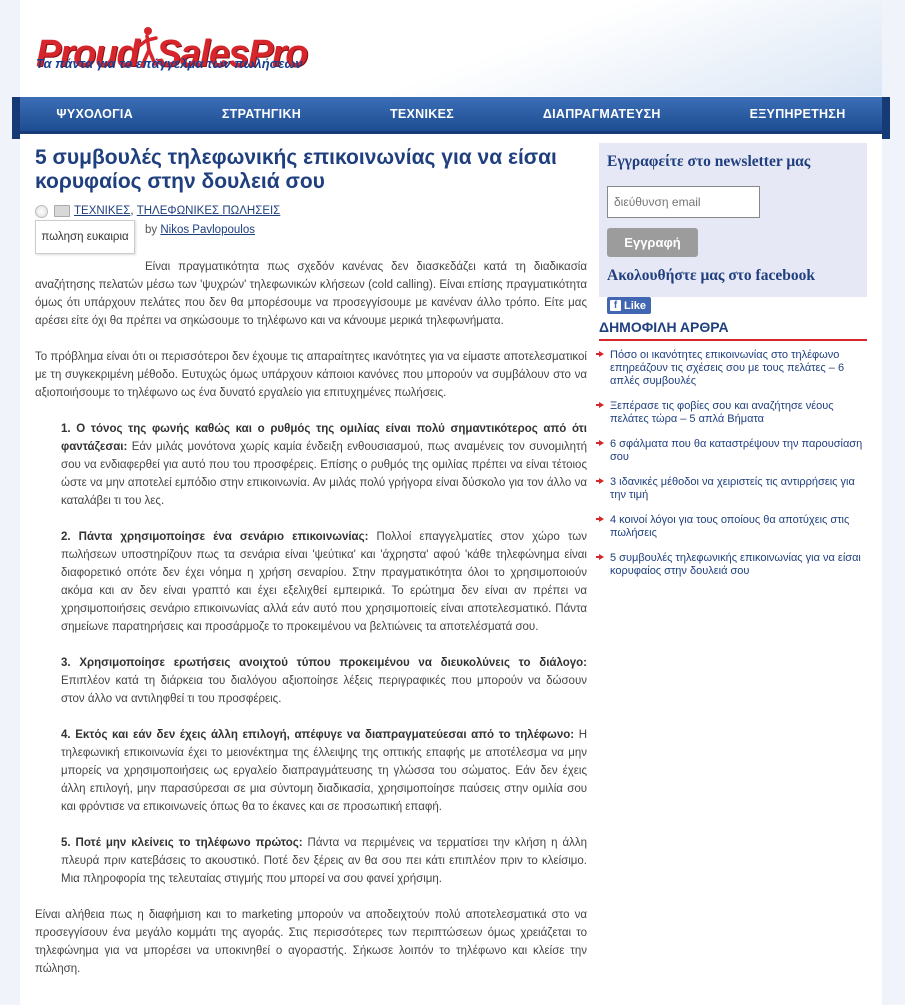 The height and width of the screenshot is (1005, 905). I want to click on nav-item-techniques: ΤΕΧΝΙΚΕΣ, so click(422, 114).